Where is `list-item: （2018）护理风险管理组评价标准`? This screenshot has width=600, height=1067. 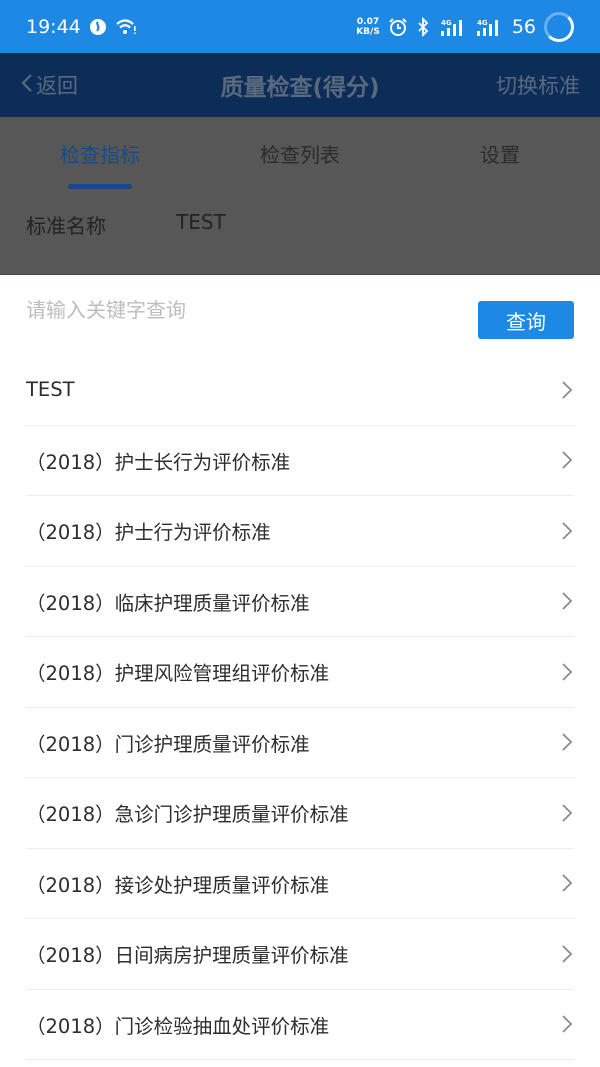
list-item: （2018）护理风险管理组评价标准 is located at coordinates (300, 672).